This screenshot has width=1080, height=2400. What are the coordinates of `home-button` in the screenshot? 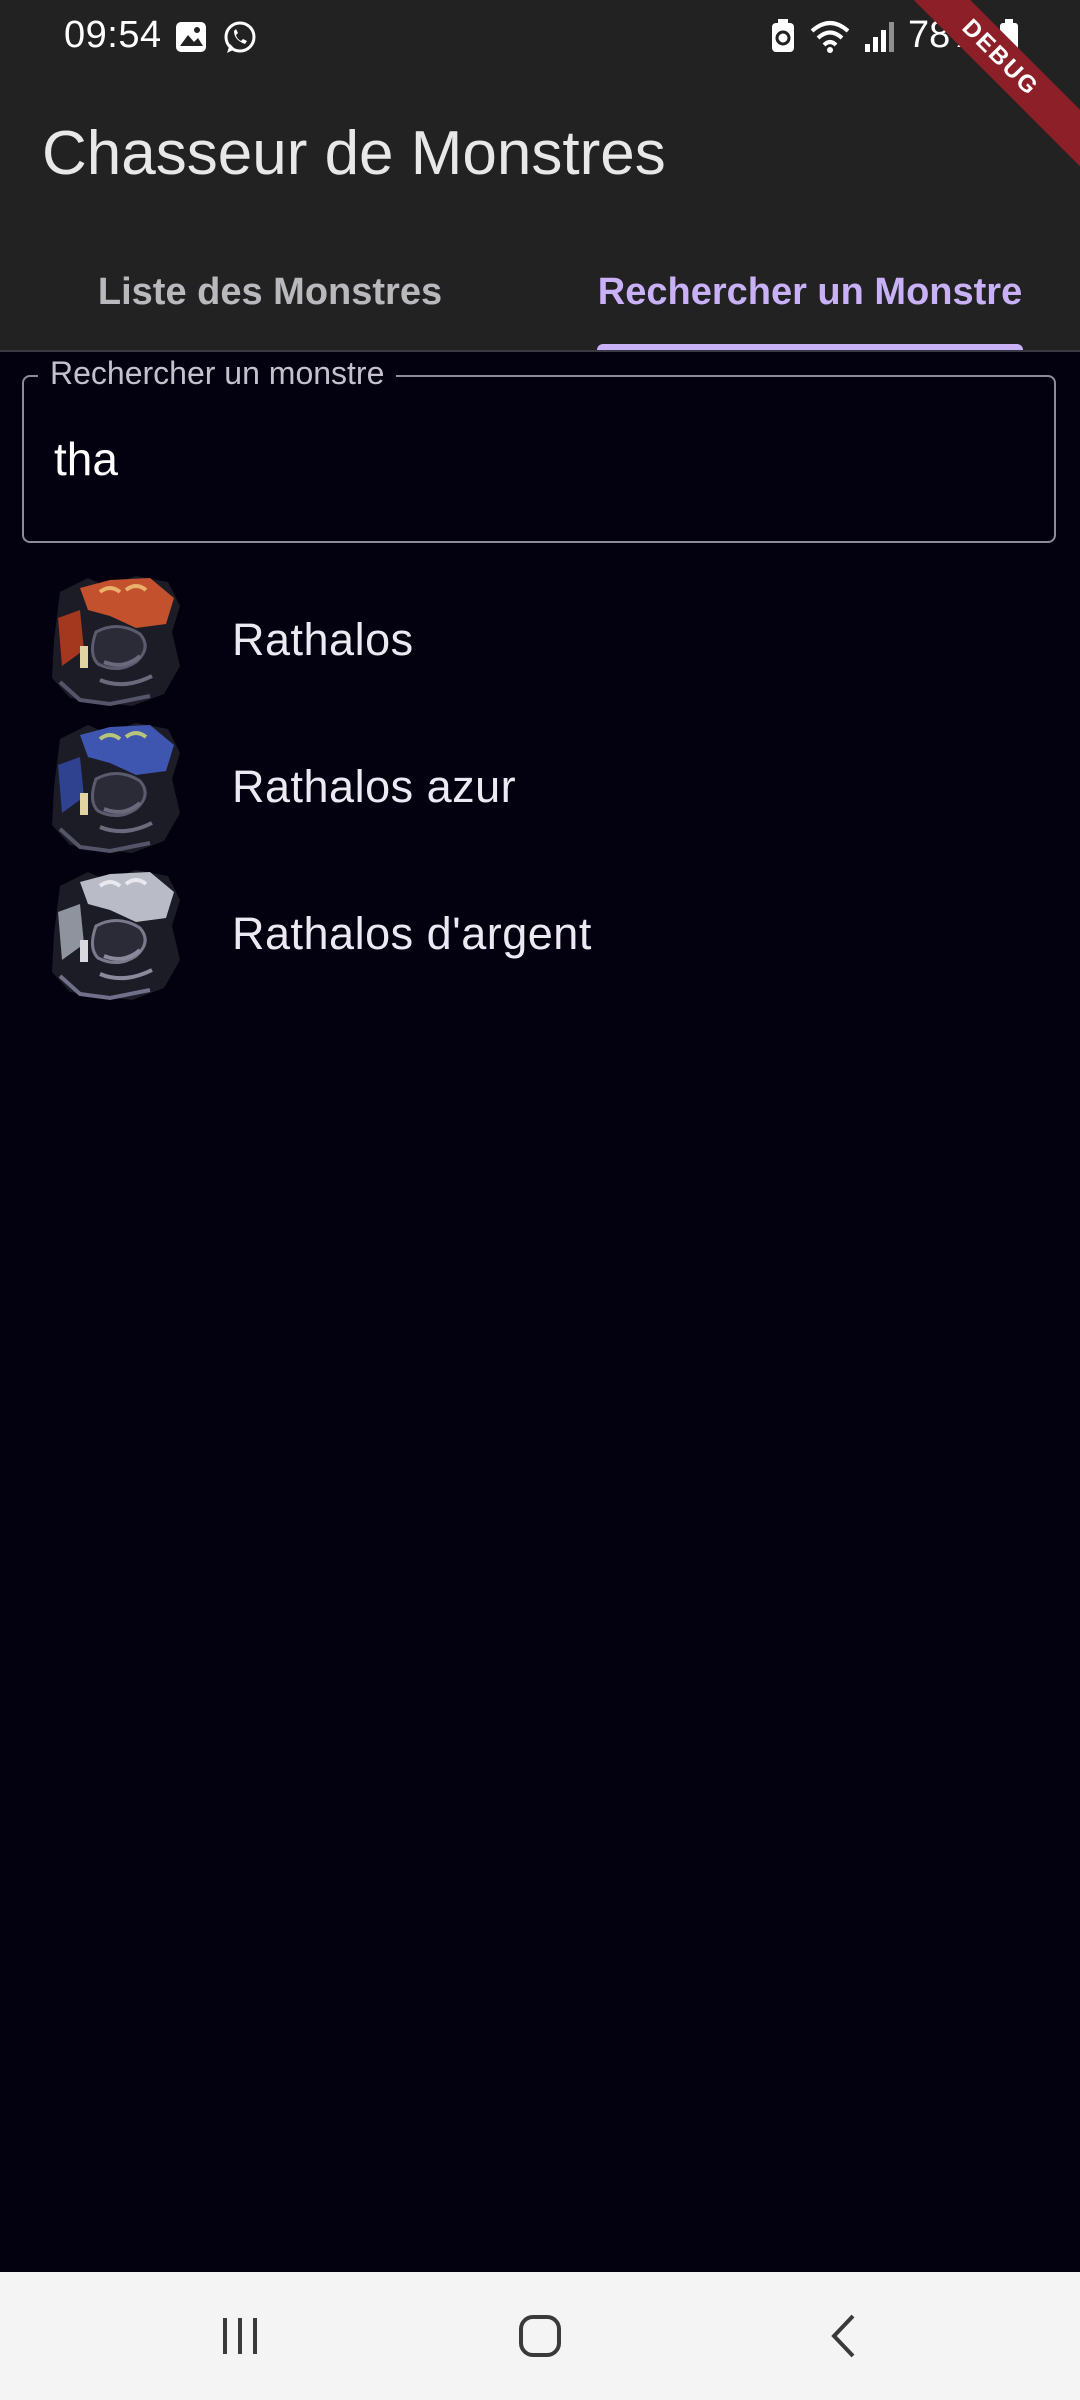 It's located at (540, 2336).